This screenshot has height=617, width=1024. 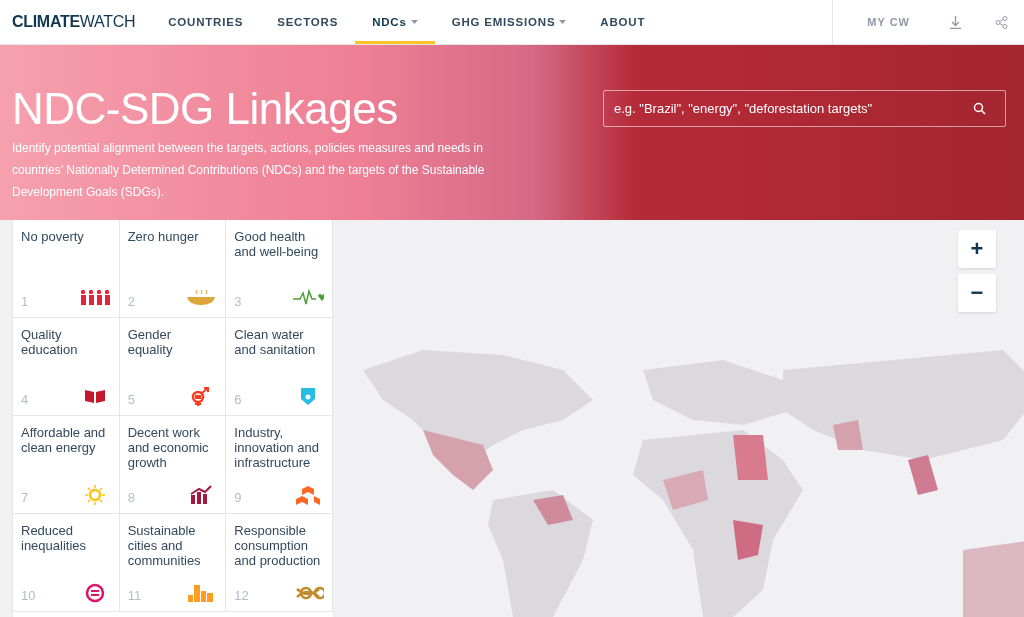 I want to click on goal-tile: Affordable and clean energy 7, so click(x=66, y=465).